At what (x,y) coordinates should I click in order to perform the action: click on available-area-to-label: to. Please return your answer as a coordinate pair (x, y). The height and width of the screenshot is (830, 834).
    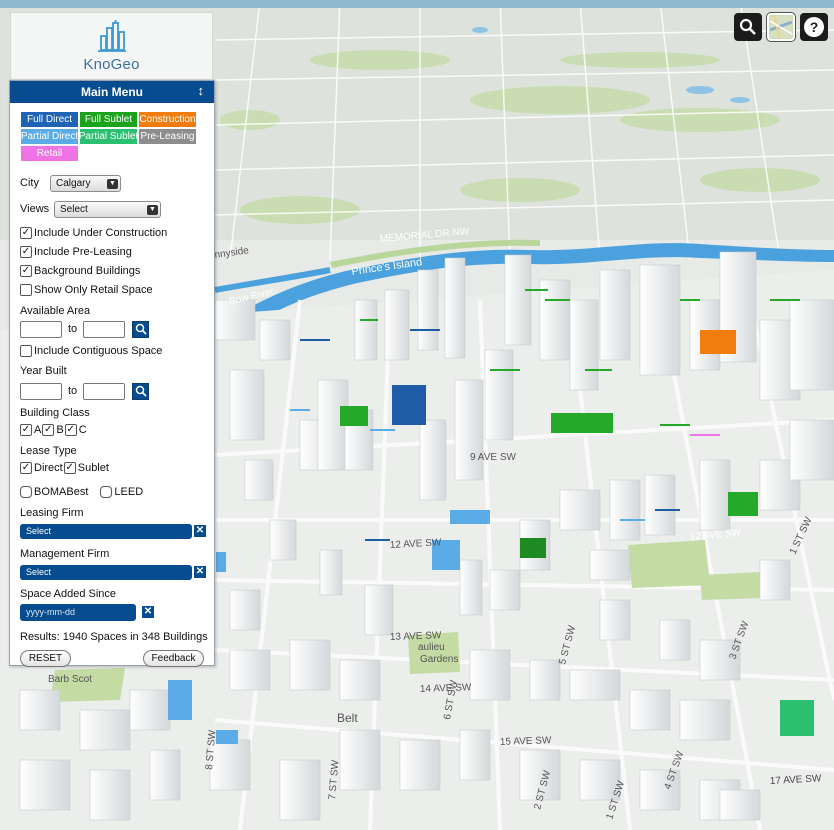
    Looking at the image, I should click on (73, 329).